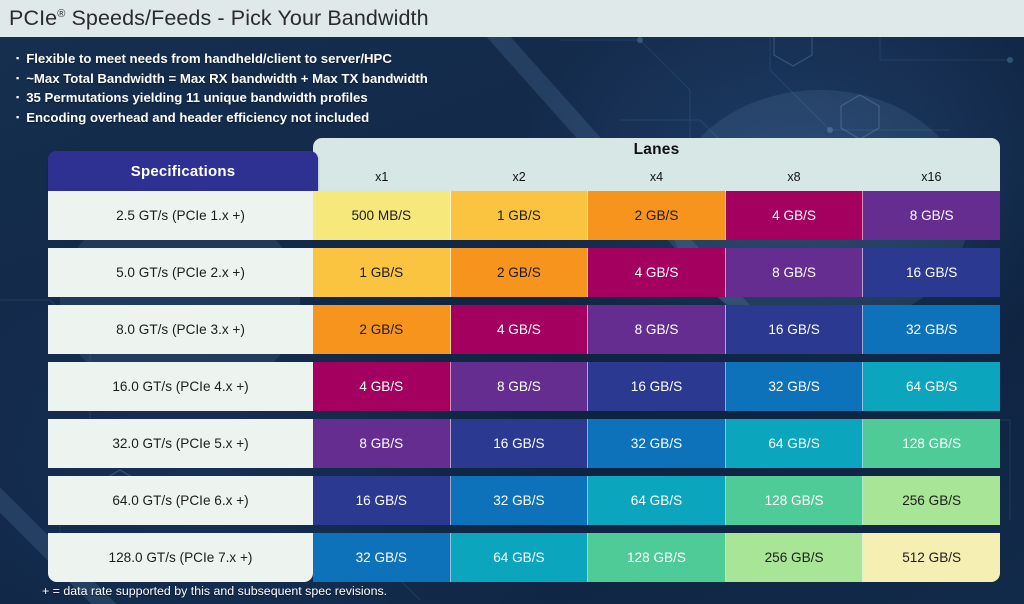 This screenshot has width=1024, height=604. I want to click on bandwidth-cell-x16: 64 GB/S, so click(931, 386).